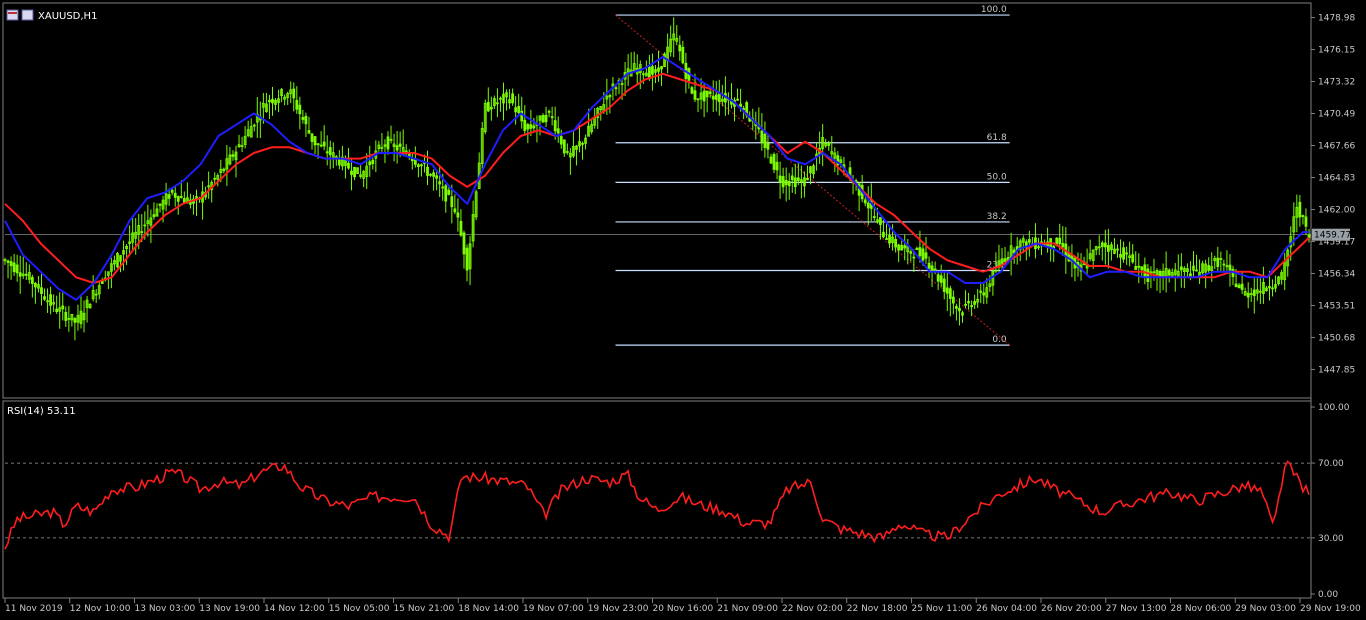 The height and width of the screenshot is (620, 1366). Describe the element at coordinates (683, 609) in the screenshot. I see `time-tick-label: 20 Nov 16:00` at that location.